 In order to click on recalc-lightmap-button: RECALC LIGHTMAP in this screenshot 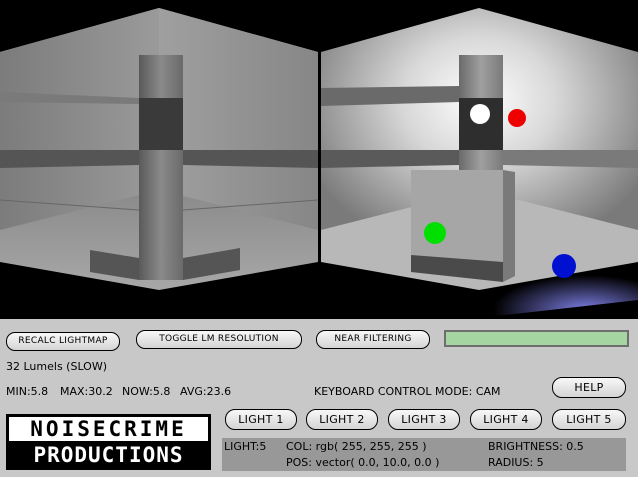, I will do `click(63, 341)`.